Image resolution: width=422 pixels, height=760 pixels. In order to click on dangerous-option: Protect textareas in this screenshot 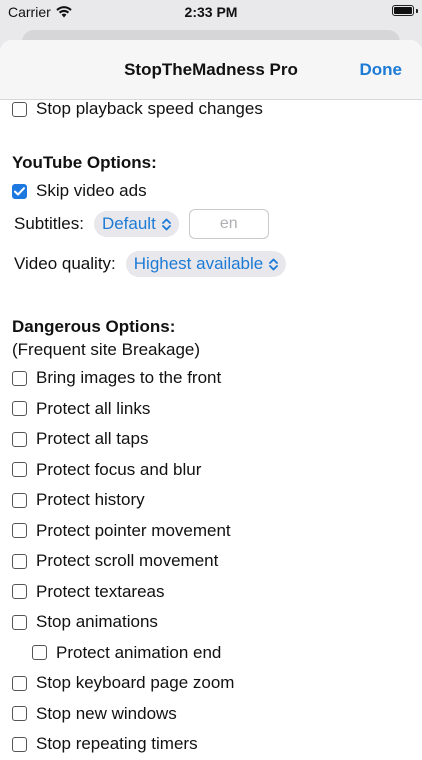, I will do `click(88, 592)`.